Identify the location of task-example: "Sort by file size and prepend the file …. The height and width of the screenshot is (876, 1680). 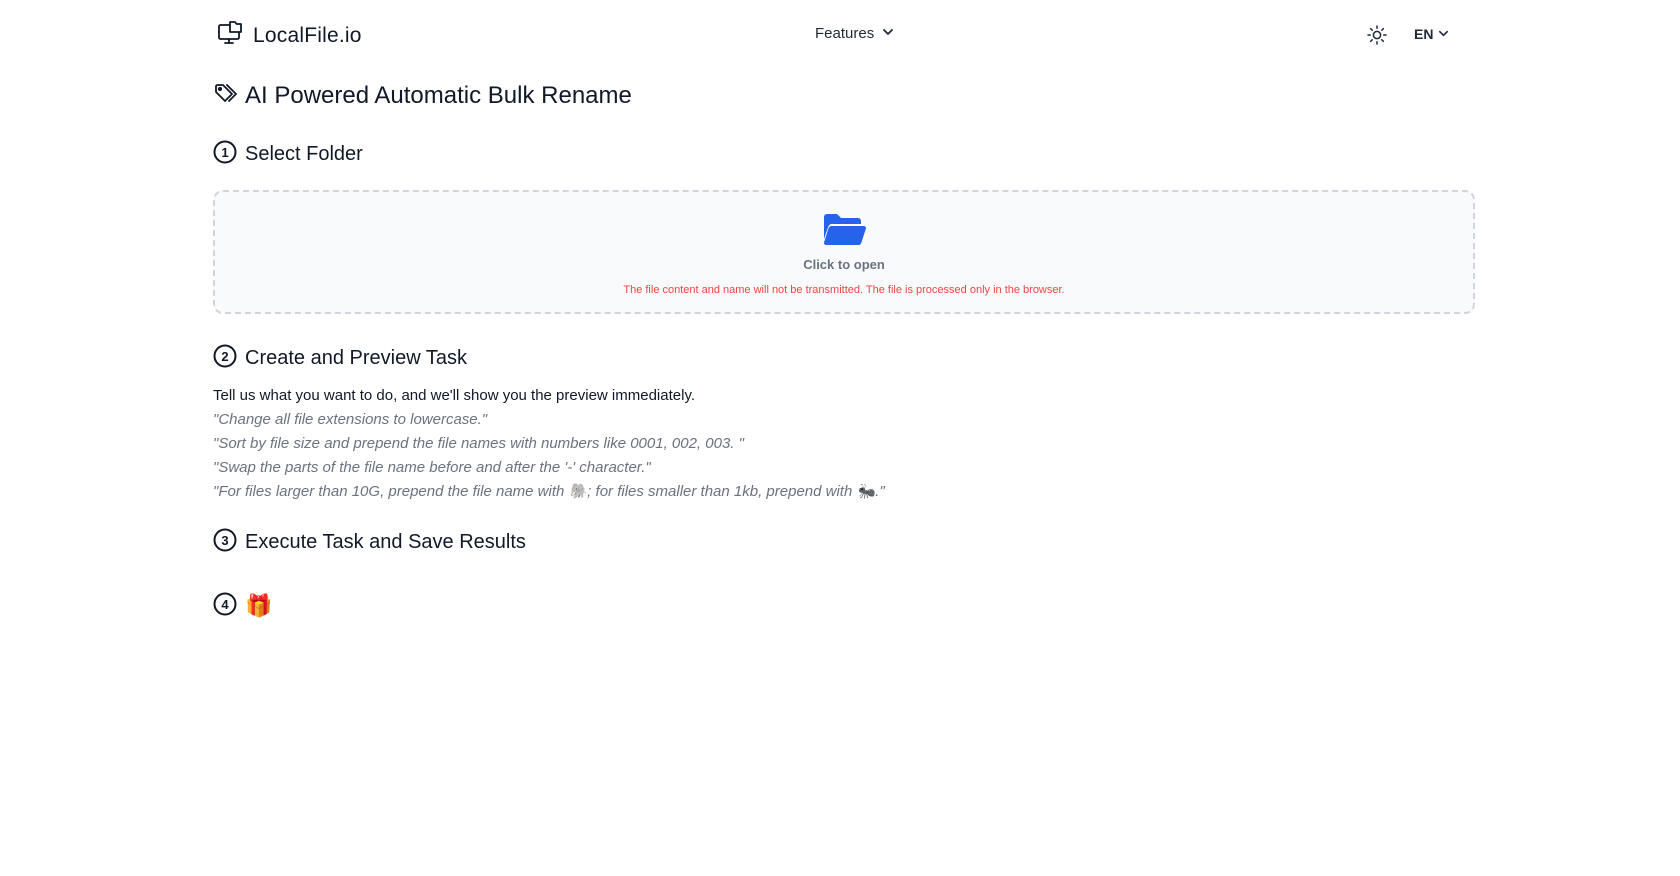
(478, 443).